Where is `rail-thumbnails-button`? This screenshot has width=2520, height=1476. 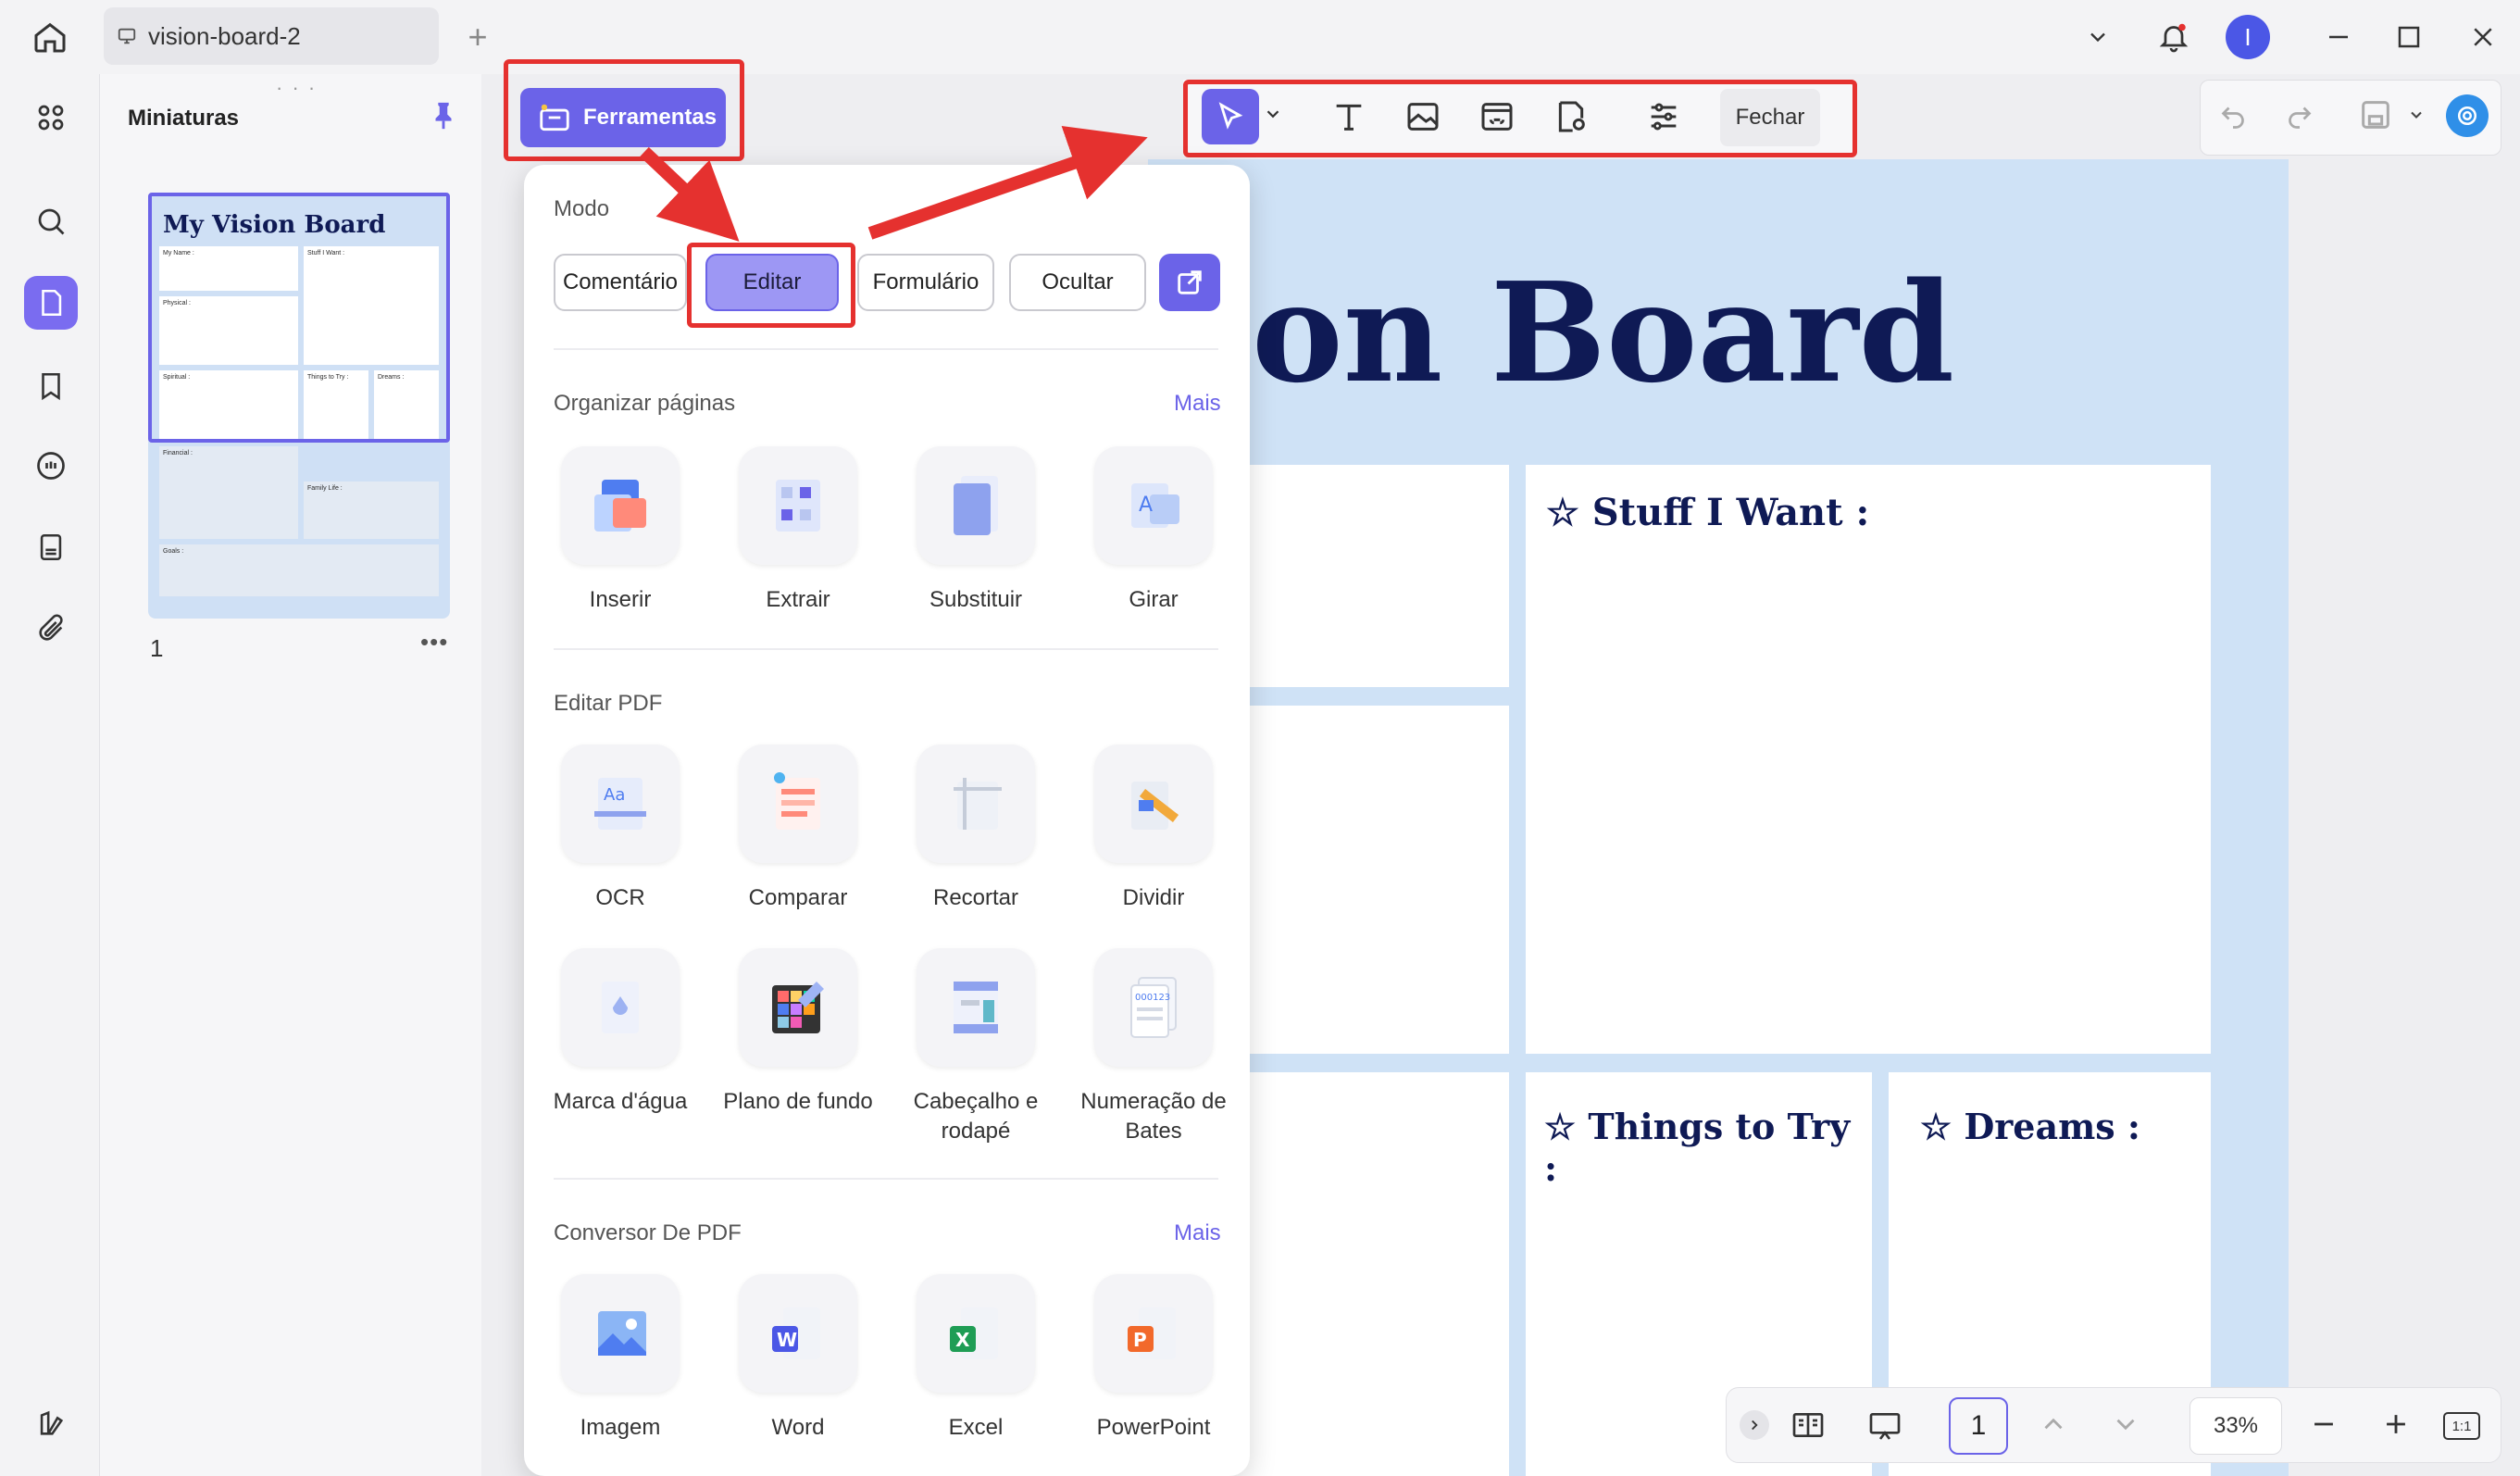
rail-thumbnails-button is located at coordinates (51, 303).